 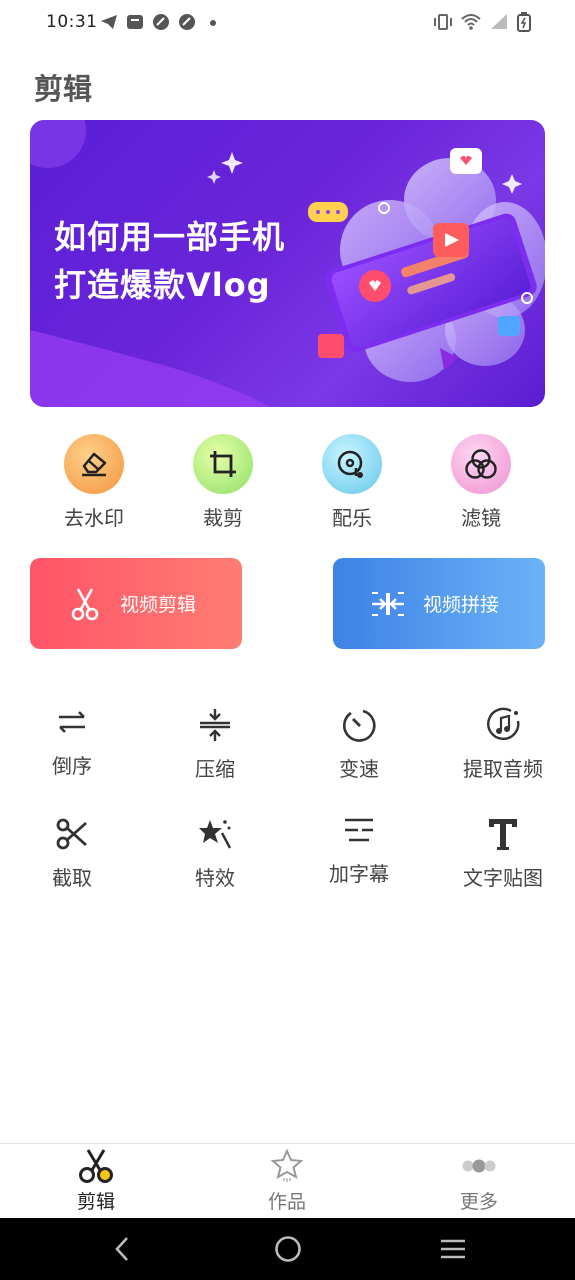 I want to click on banner-headline-line-1: 如何用一部手机, so click(x=170, y=237).